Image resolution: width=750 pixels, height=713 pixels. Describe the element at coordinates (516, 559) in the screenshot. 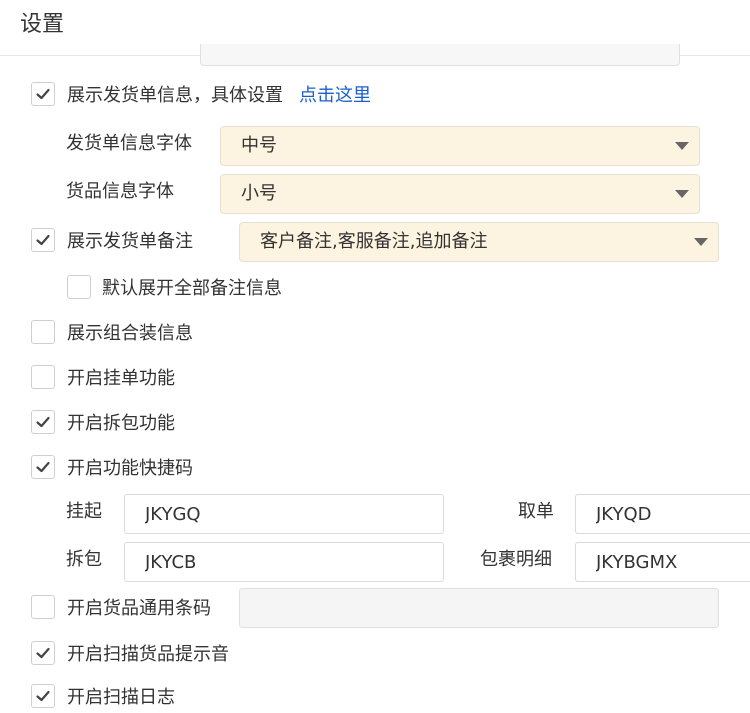

I see `detail-shortcut-label: 包裹明细` at that location.